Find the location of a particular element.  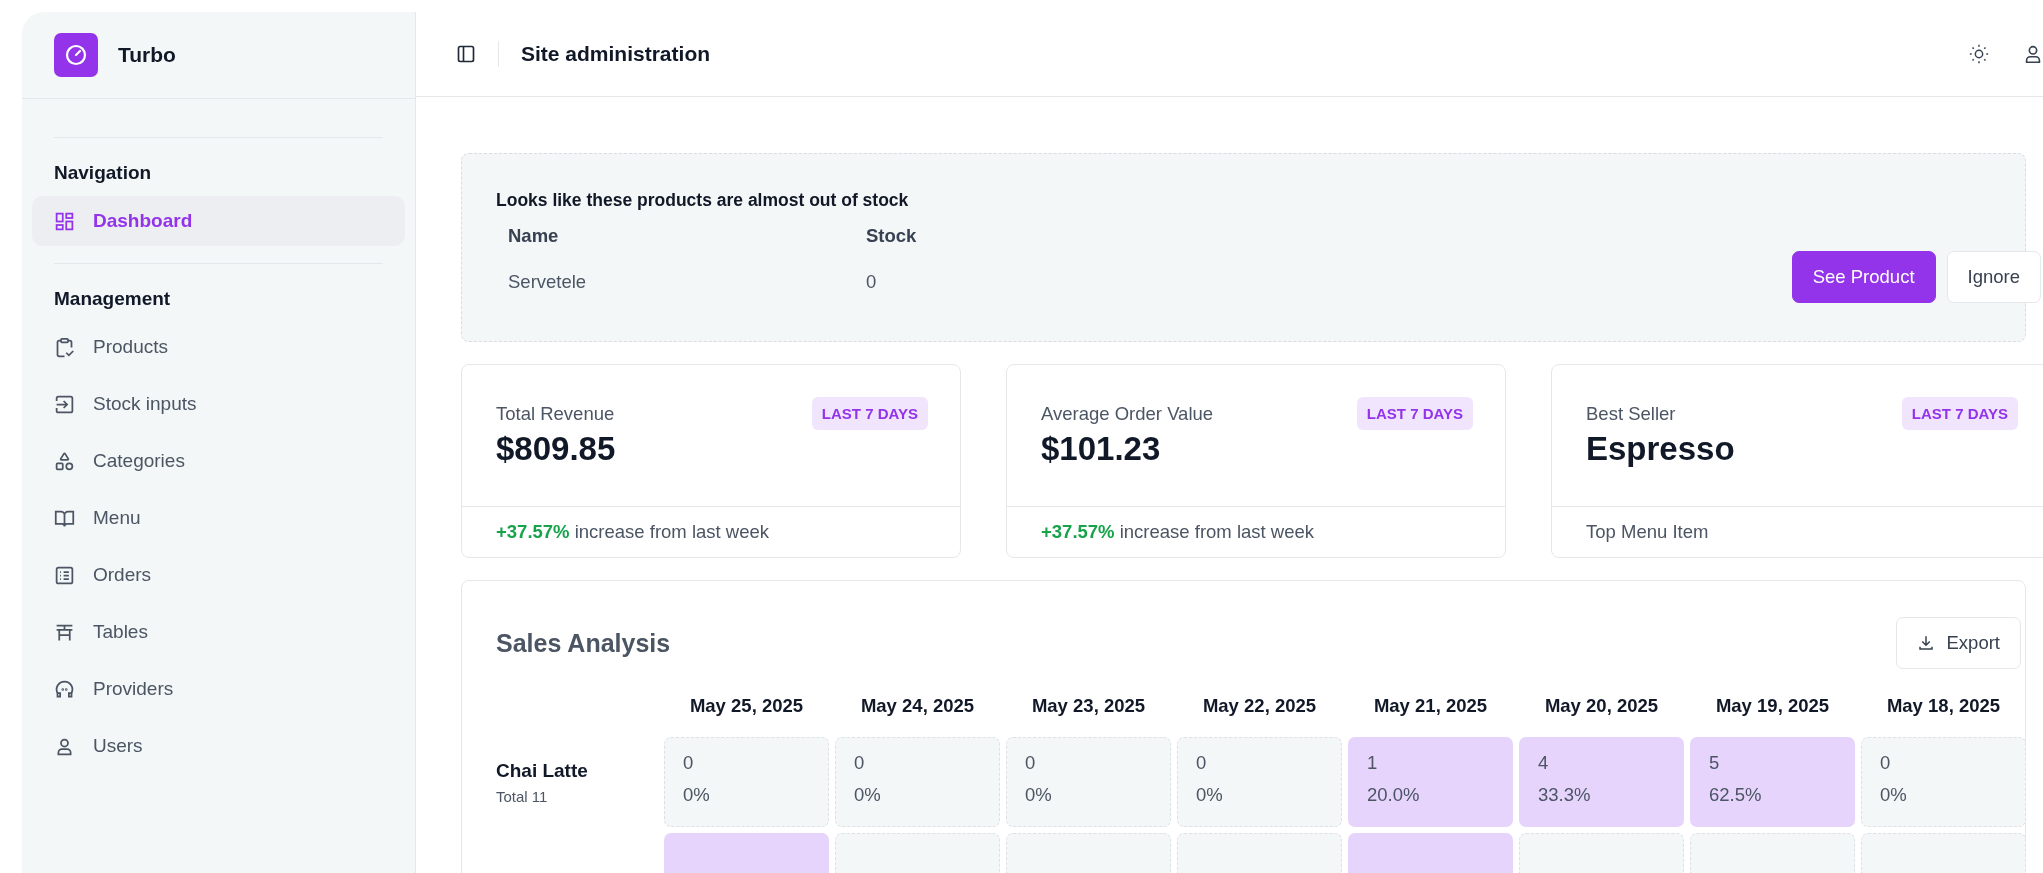

sidebar-item: Stock inputs is located at coordinates (218, 404).